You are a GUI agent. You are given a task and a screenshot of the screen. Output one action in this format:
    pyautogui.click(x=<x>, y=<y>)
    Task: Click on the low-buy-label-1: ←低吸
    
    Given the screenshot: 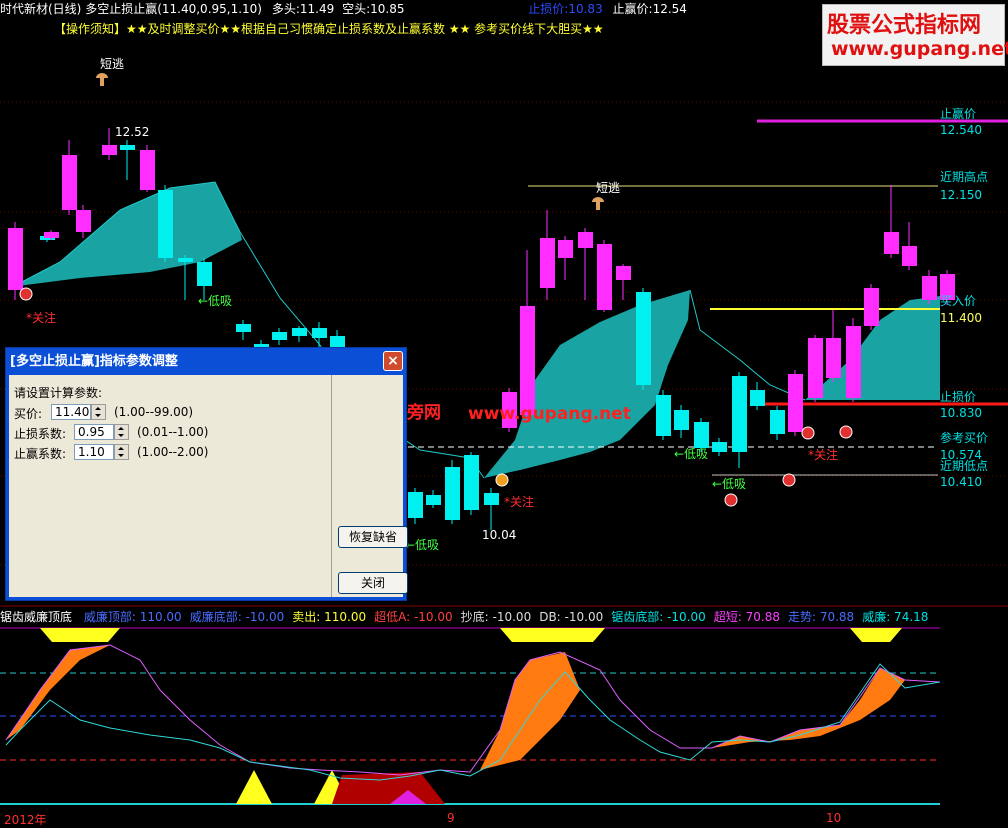 What is the action you would take?
    pyautogui.click(x=215, y=301)
    